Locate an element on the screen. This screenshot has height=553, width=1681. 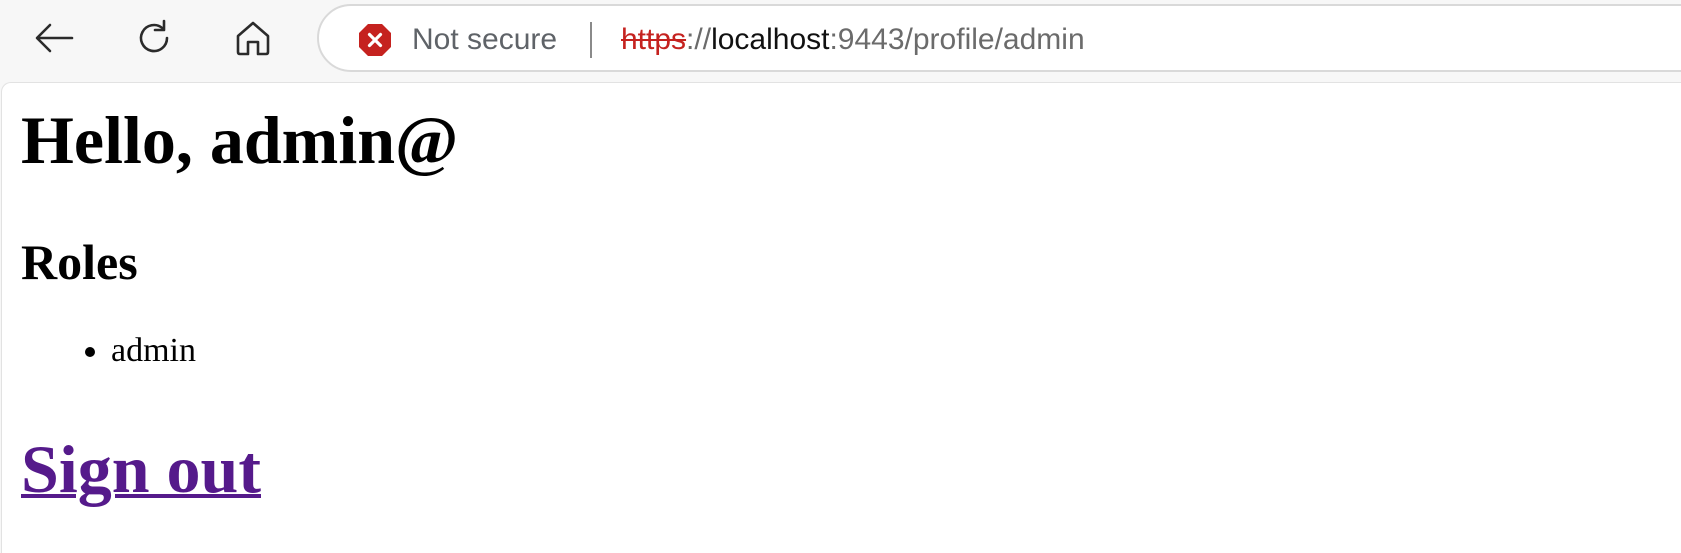
back-button is located at coordinates (54, 38).